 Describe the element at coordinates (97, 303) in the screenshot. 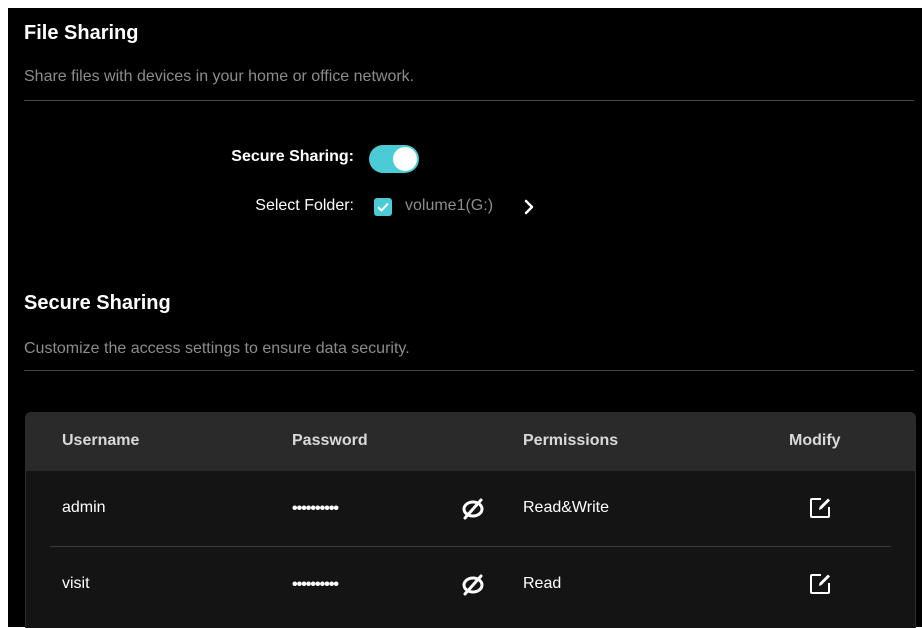

I see `secure-sharing-title: Secure Sharing` at that location.